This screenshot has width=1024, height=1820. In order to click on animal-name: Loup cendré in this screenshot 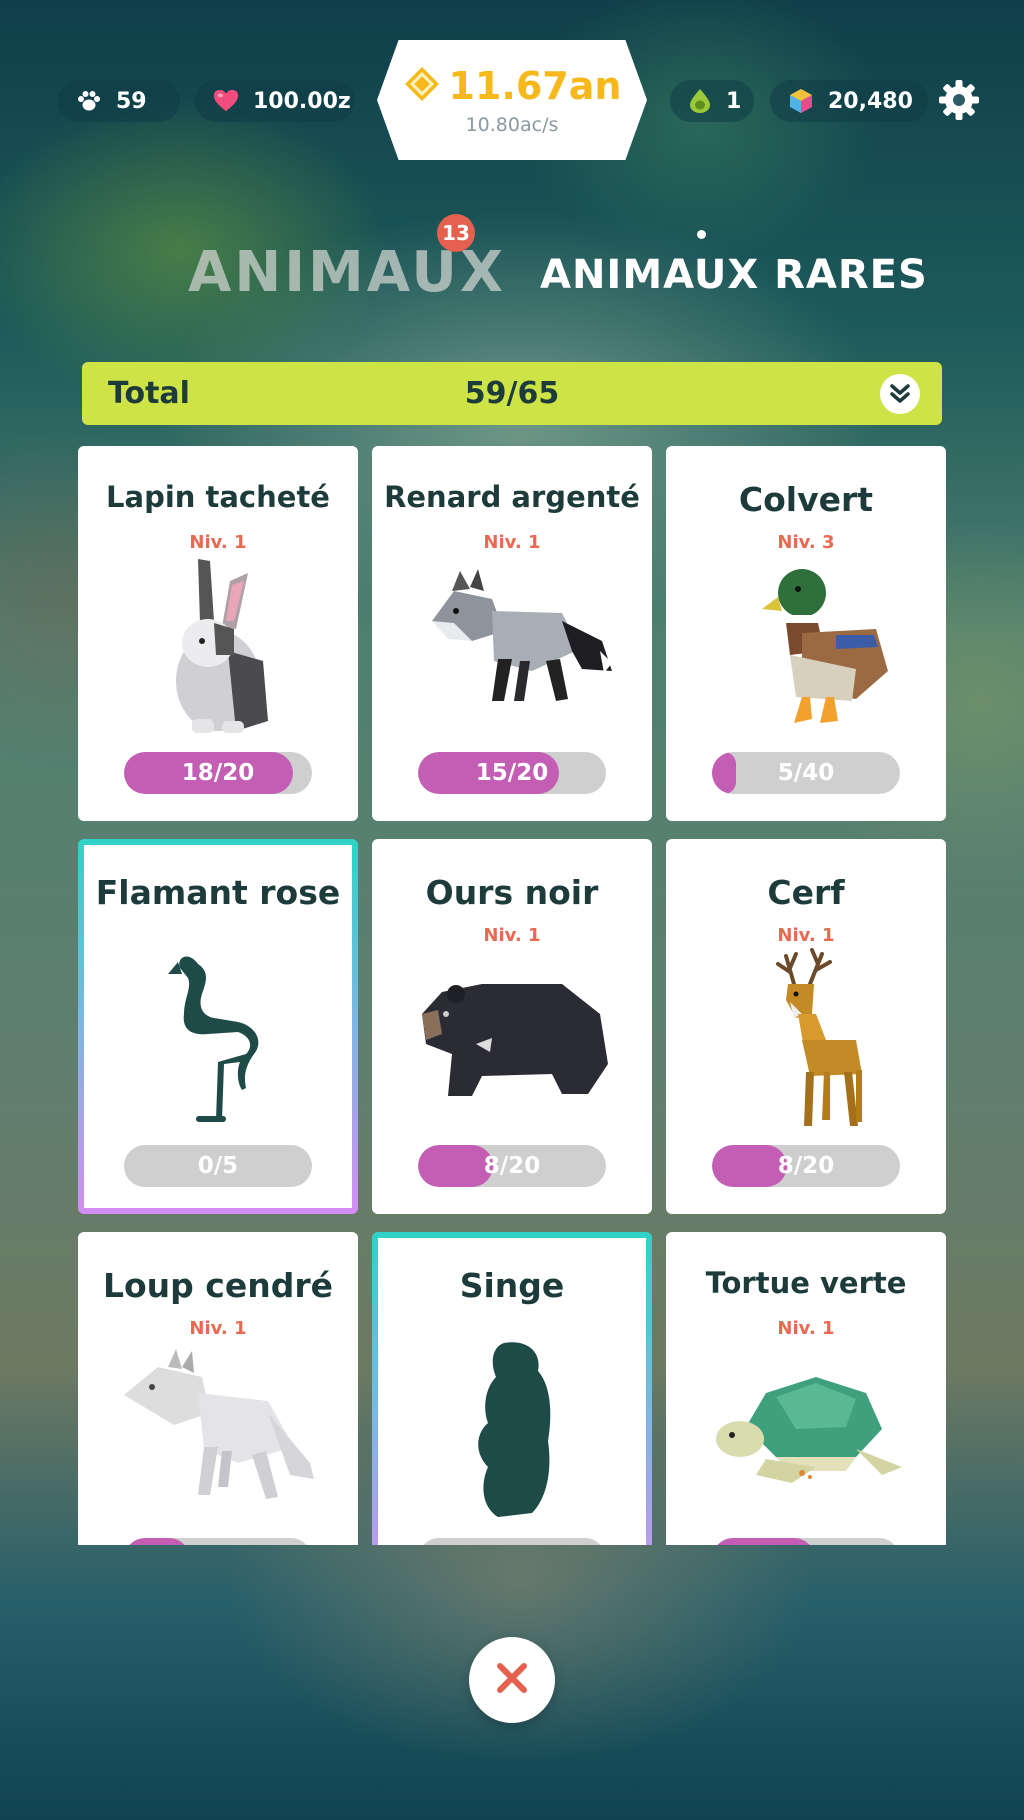, I will do `click(218, 1285)`.